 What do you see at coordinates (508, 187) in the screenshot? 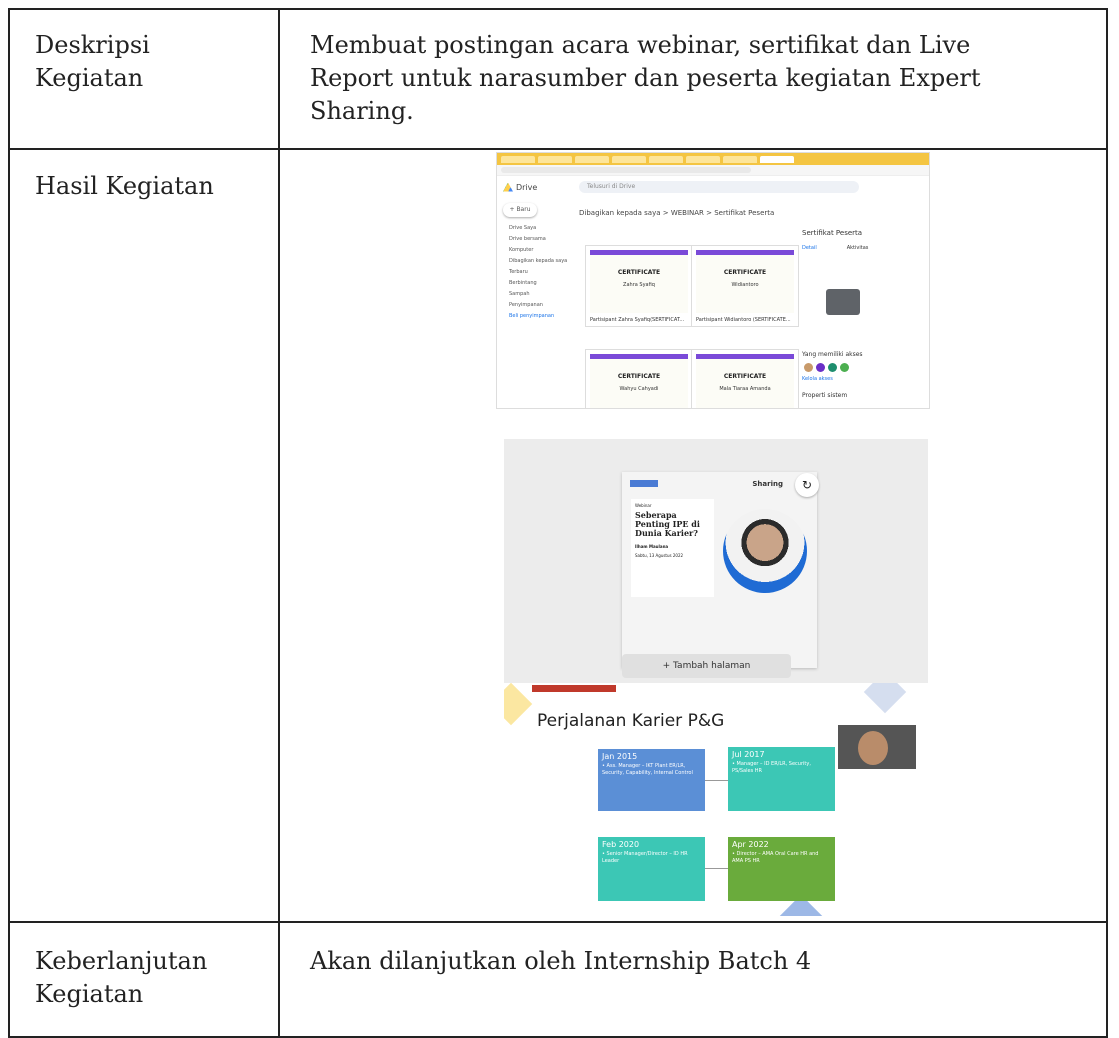
I see `drive-logo-icon` at bounding box center [508, 187].